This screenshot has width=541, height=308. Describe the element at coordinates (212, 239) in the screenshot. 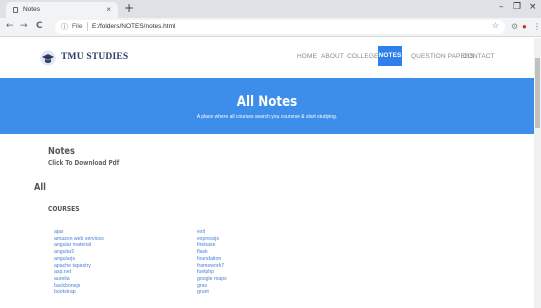

I see `course-link: expressjs` at that location.